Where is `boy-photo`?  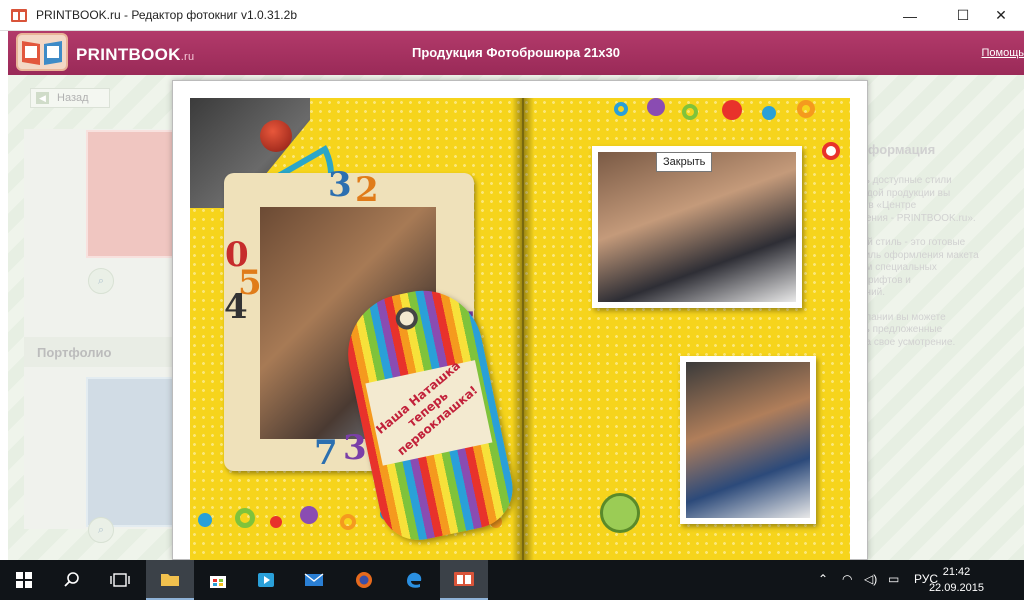 boy-photo is located at coordinates (748, 440).